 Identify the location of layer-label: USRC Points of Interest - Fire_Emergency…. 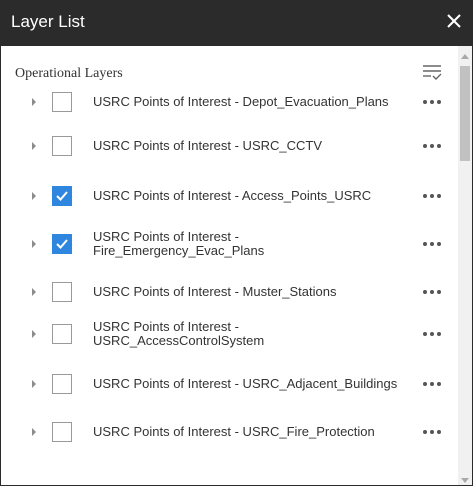
(179, 243).